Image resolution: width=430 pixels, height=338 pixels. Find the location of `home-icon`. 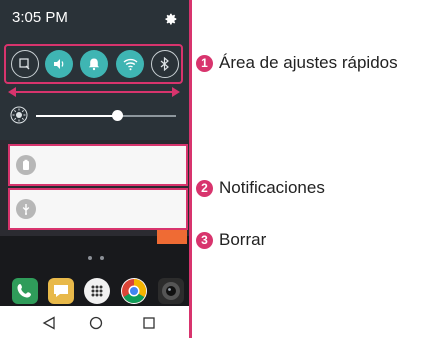

home-icon is located at coordinates (96, 323).